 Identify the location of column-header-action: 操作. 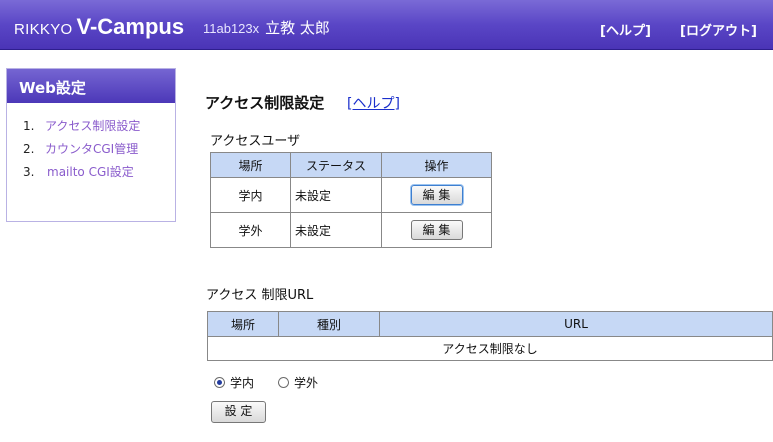
(436, 165).